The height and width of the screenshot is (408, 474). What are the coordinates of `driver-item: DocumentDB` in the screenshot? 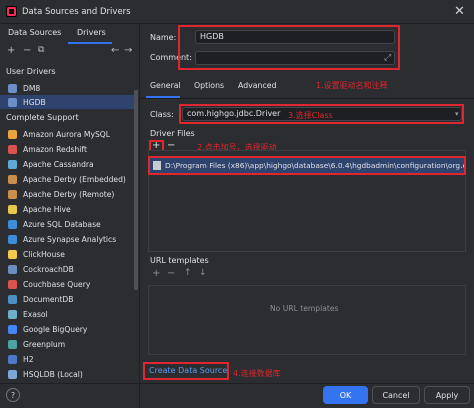 It's located at (67, 299).